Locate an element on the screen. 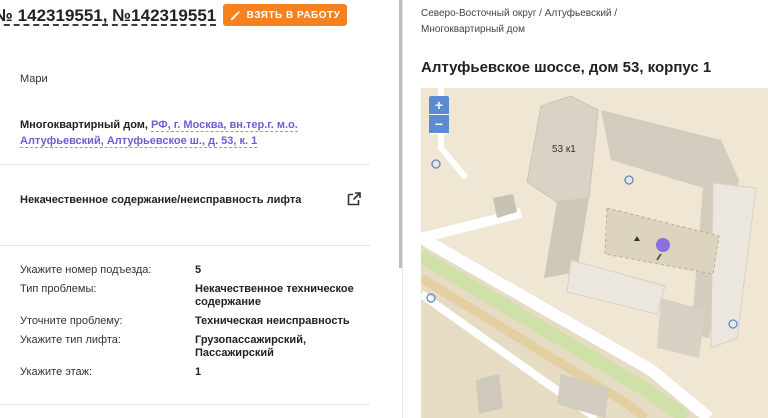 This screenshot has height=418, width=768. field-label: Тип проблемы: is located at coordinates (58, 289).